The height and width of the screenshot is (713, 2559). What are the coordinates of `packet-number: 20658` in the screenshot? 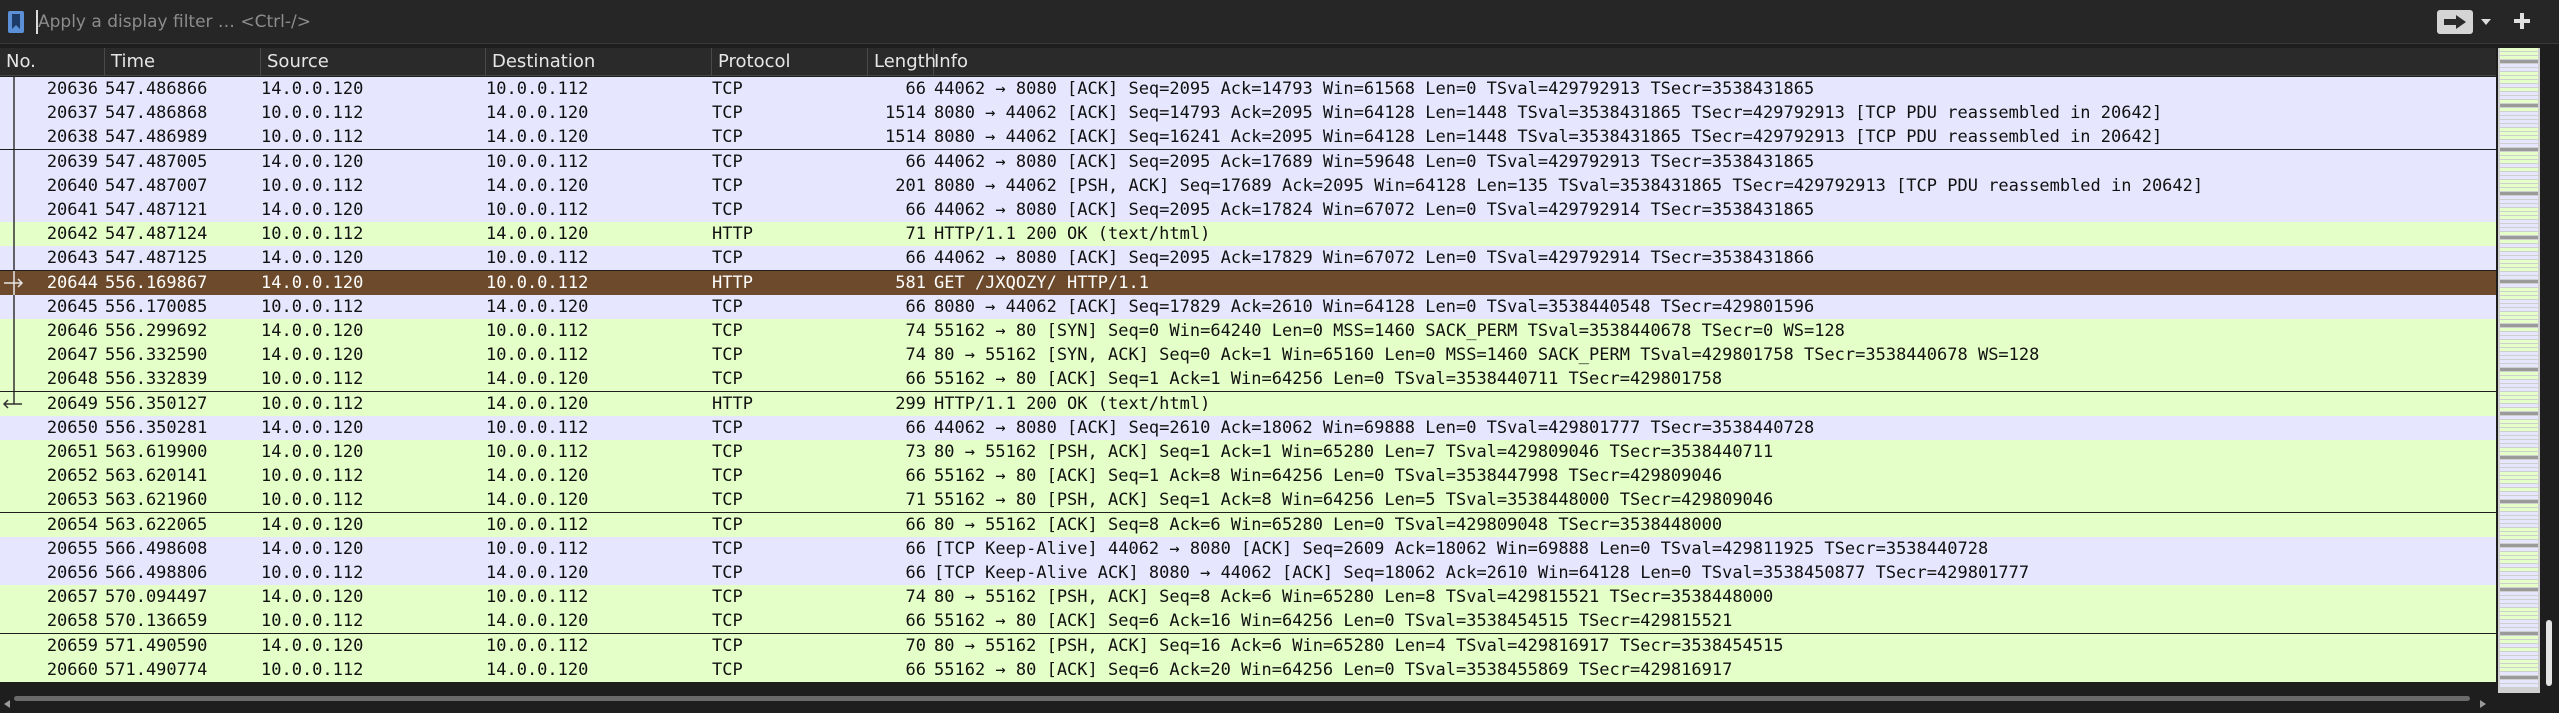 It's located at (72, 621).